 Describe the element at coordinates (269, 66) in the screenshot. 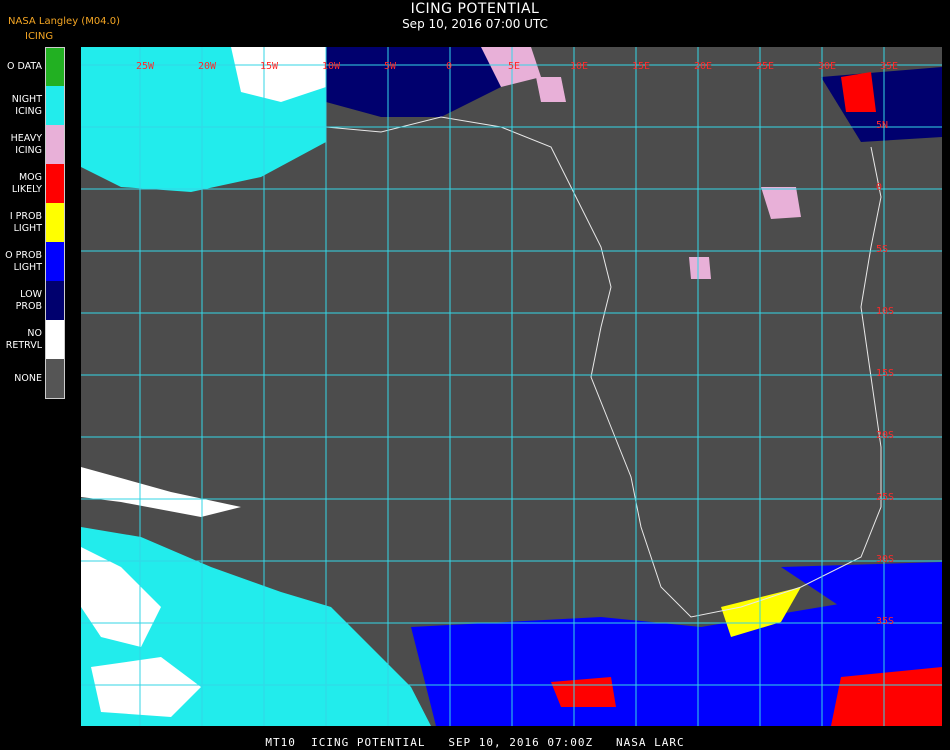

I see `longitude-label: 15W` at that location.